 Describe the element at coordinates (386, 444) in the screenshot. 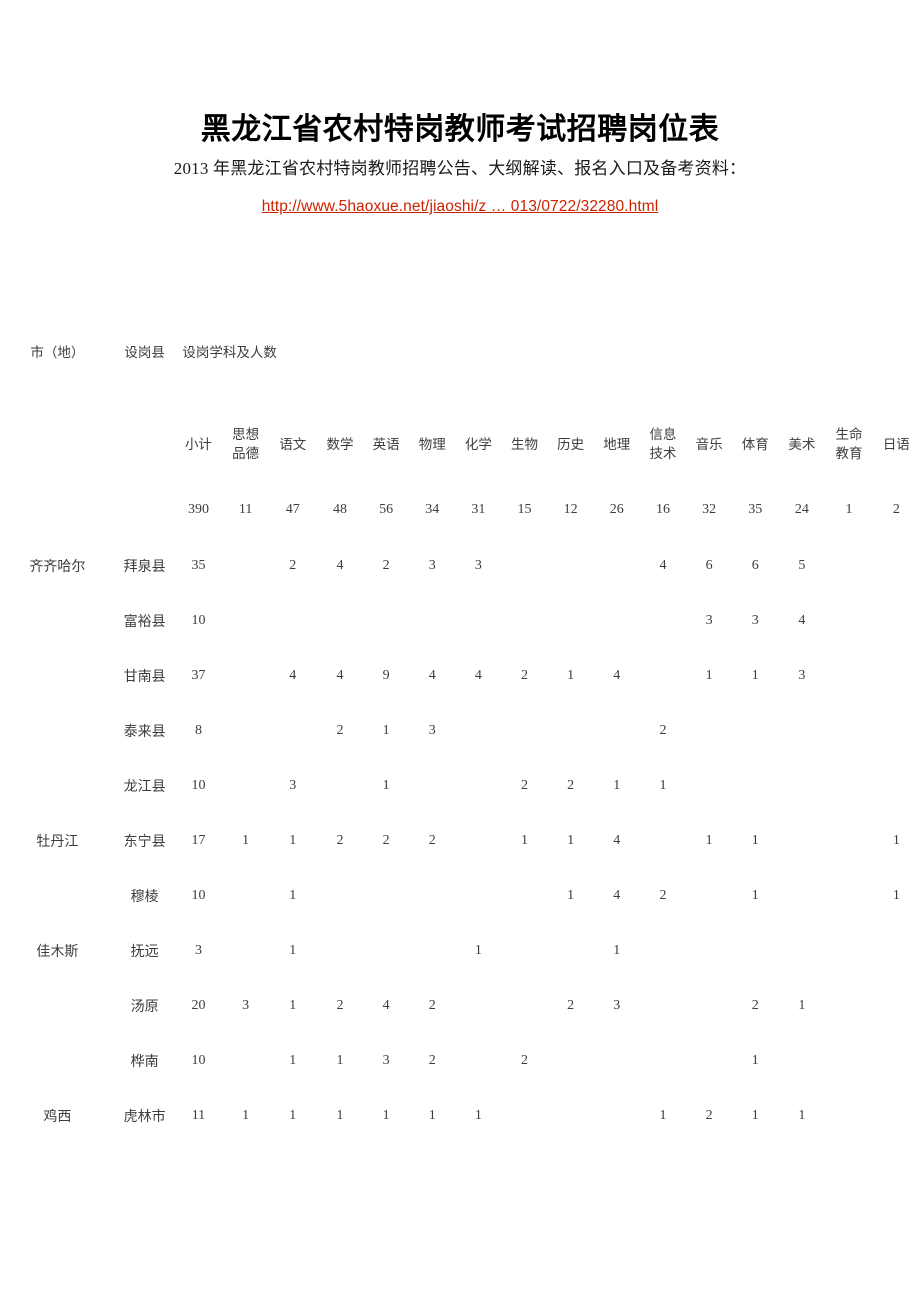

I see `col-header-english: 英语` at that location.